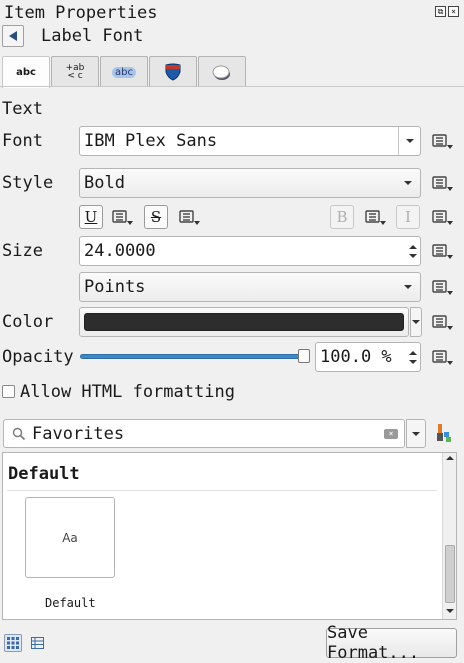  Describe the element at coordinates (250, 287) in the screenshot. I see `unit-combo: Points` at that location.